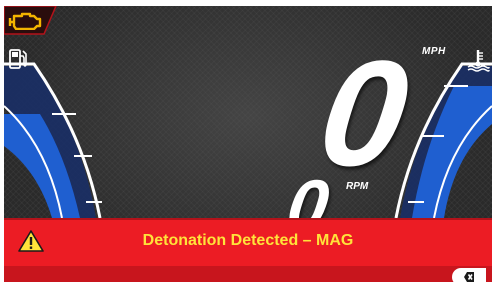 The width and height of the screenshot is (496, 285). I want to click on warning-triangle-icon, so click(31, 241).